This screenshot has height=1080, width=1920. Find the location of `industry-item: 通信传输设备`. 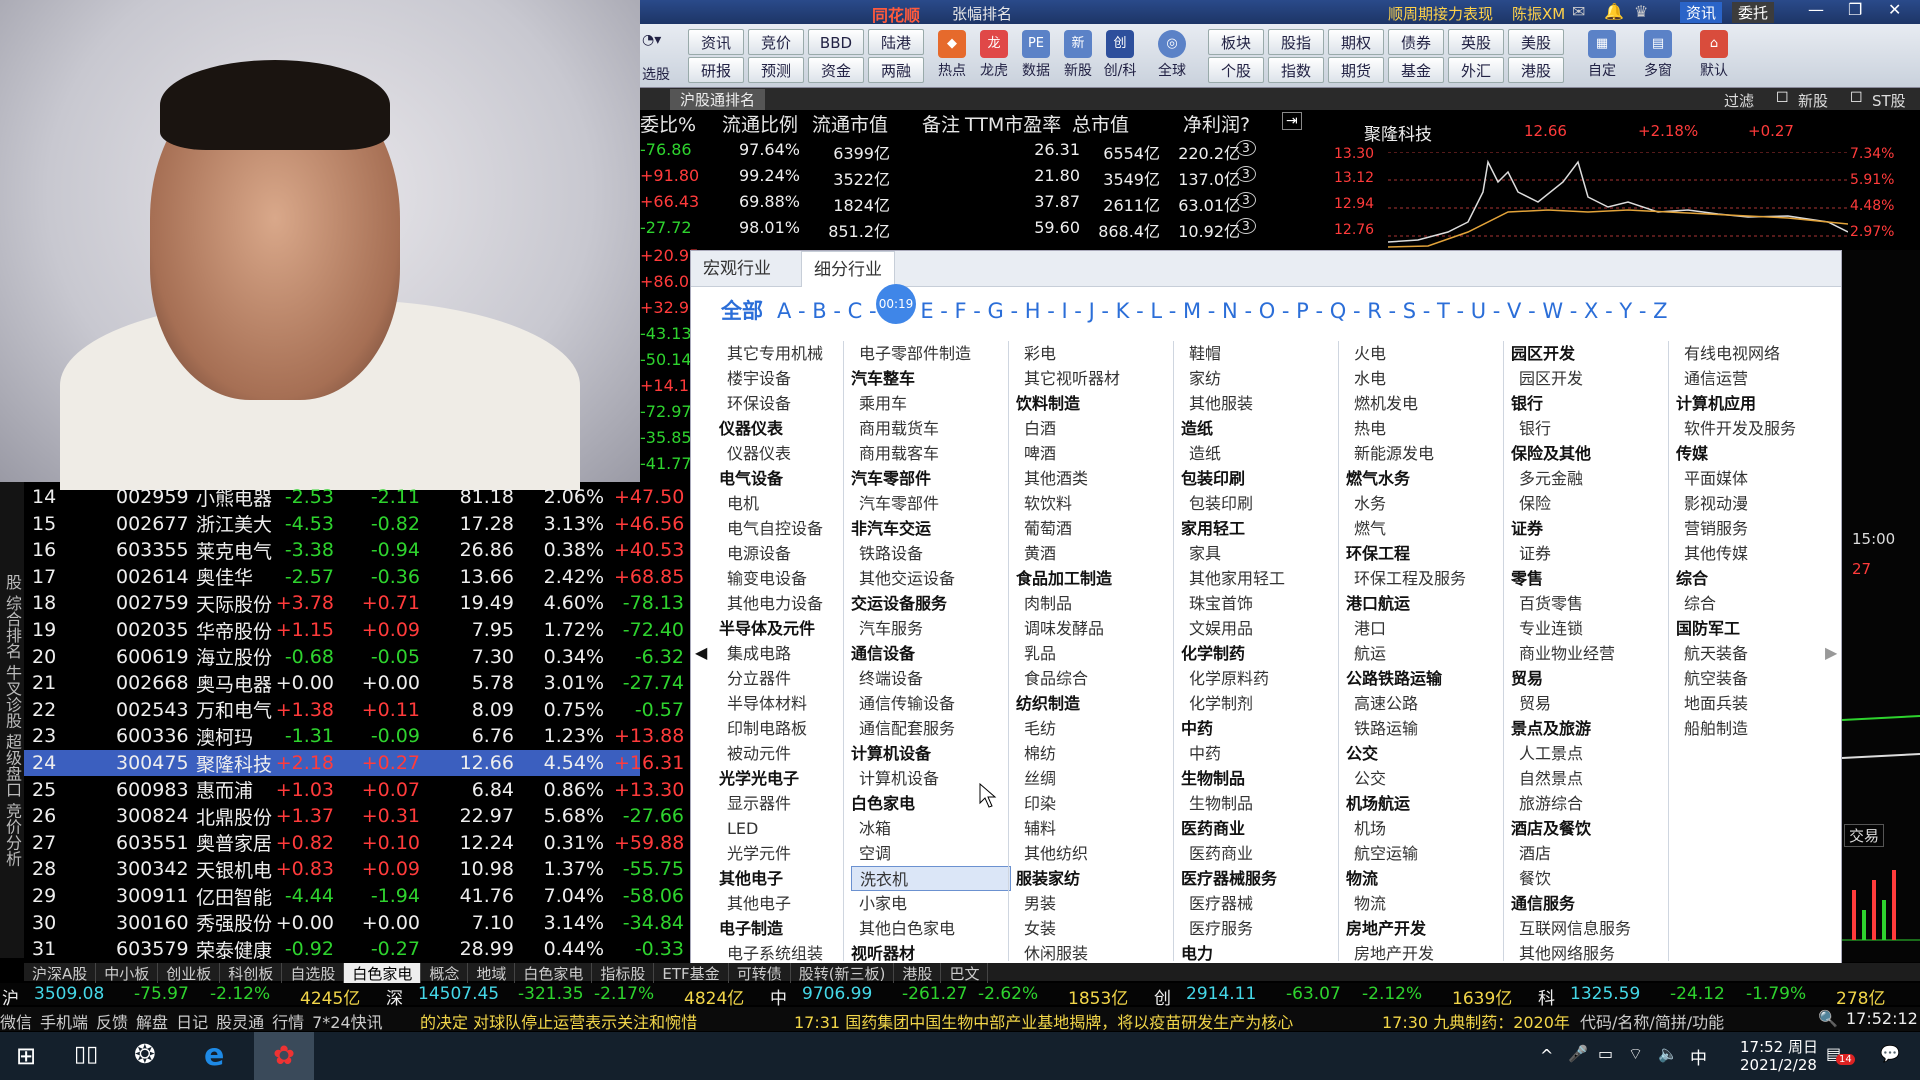

industry-item: 通信传输设备 is located at coordinates (931, 703).